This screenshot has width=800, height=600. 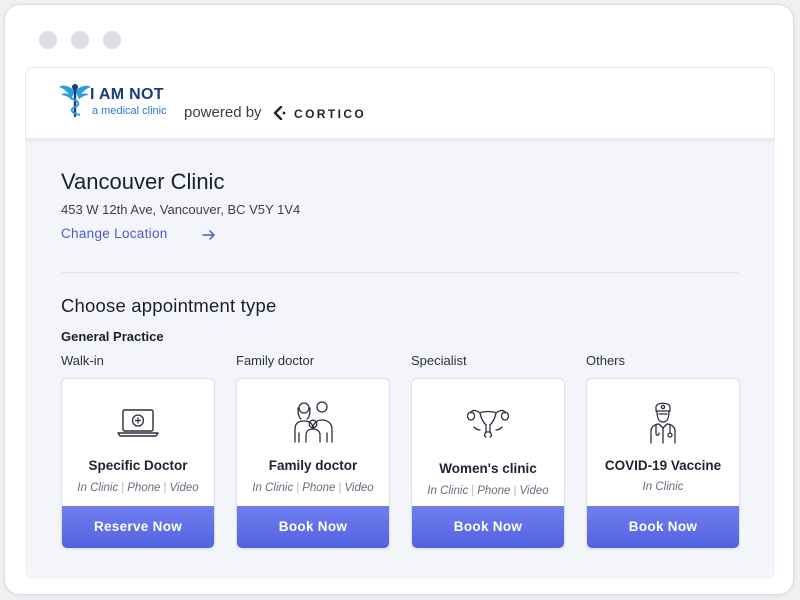 I want to click on reserve-now-button: Reserve Now, so click(x=138, y=527).